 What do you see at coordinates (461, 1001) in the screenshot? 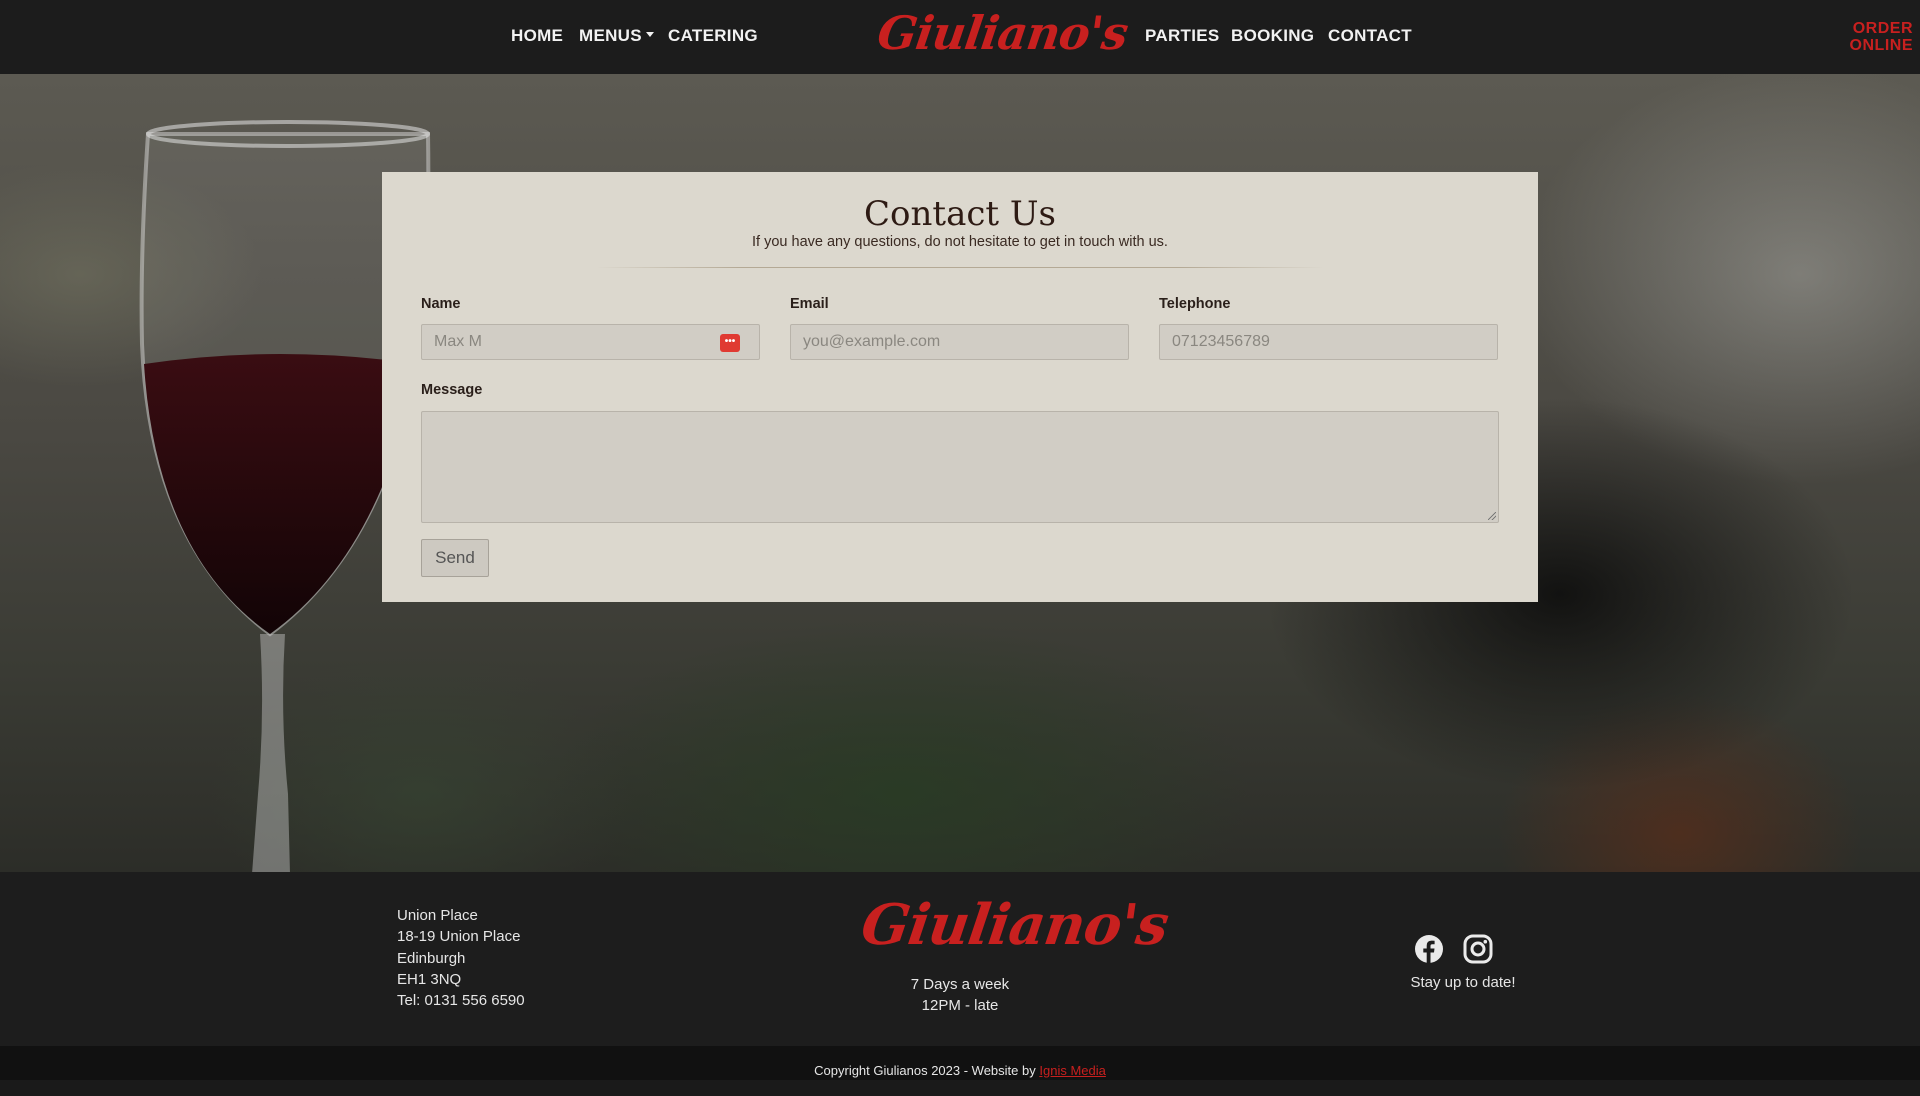
I see `phone-line: Tel: 0131 556 6590` at bounding box center [461, 1001].